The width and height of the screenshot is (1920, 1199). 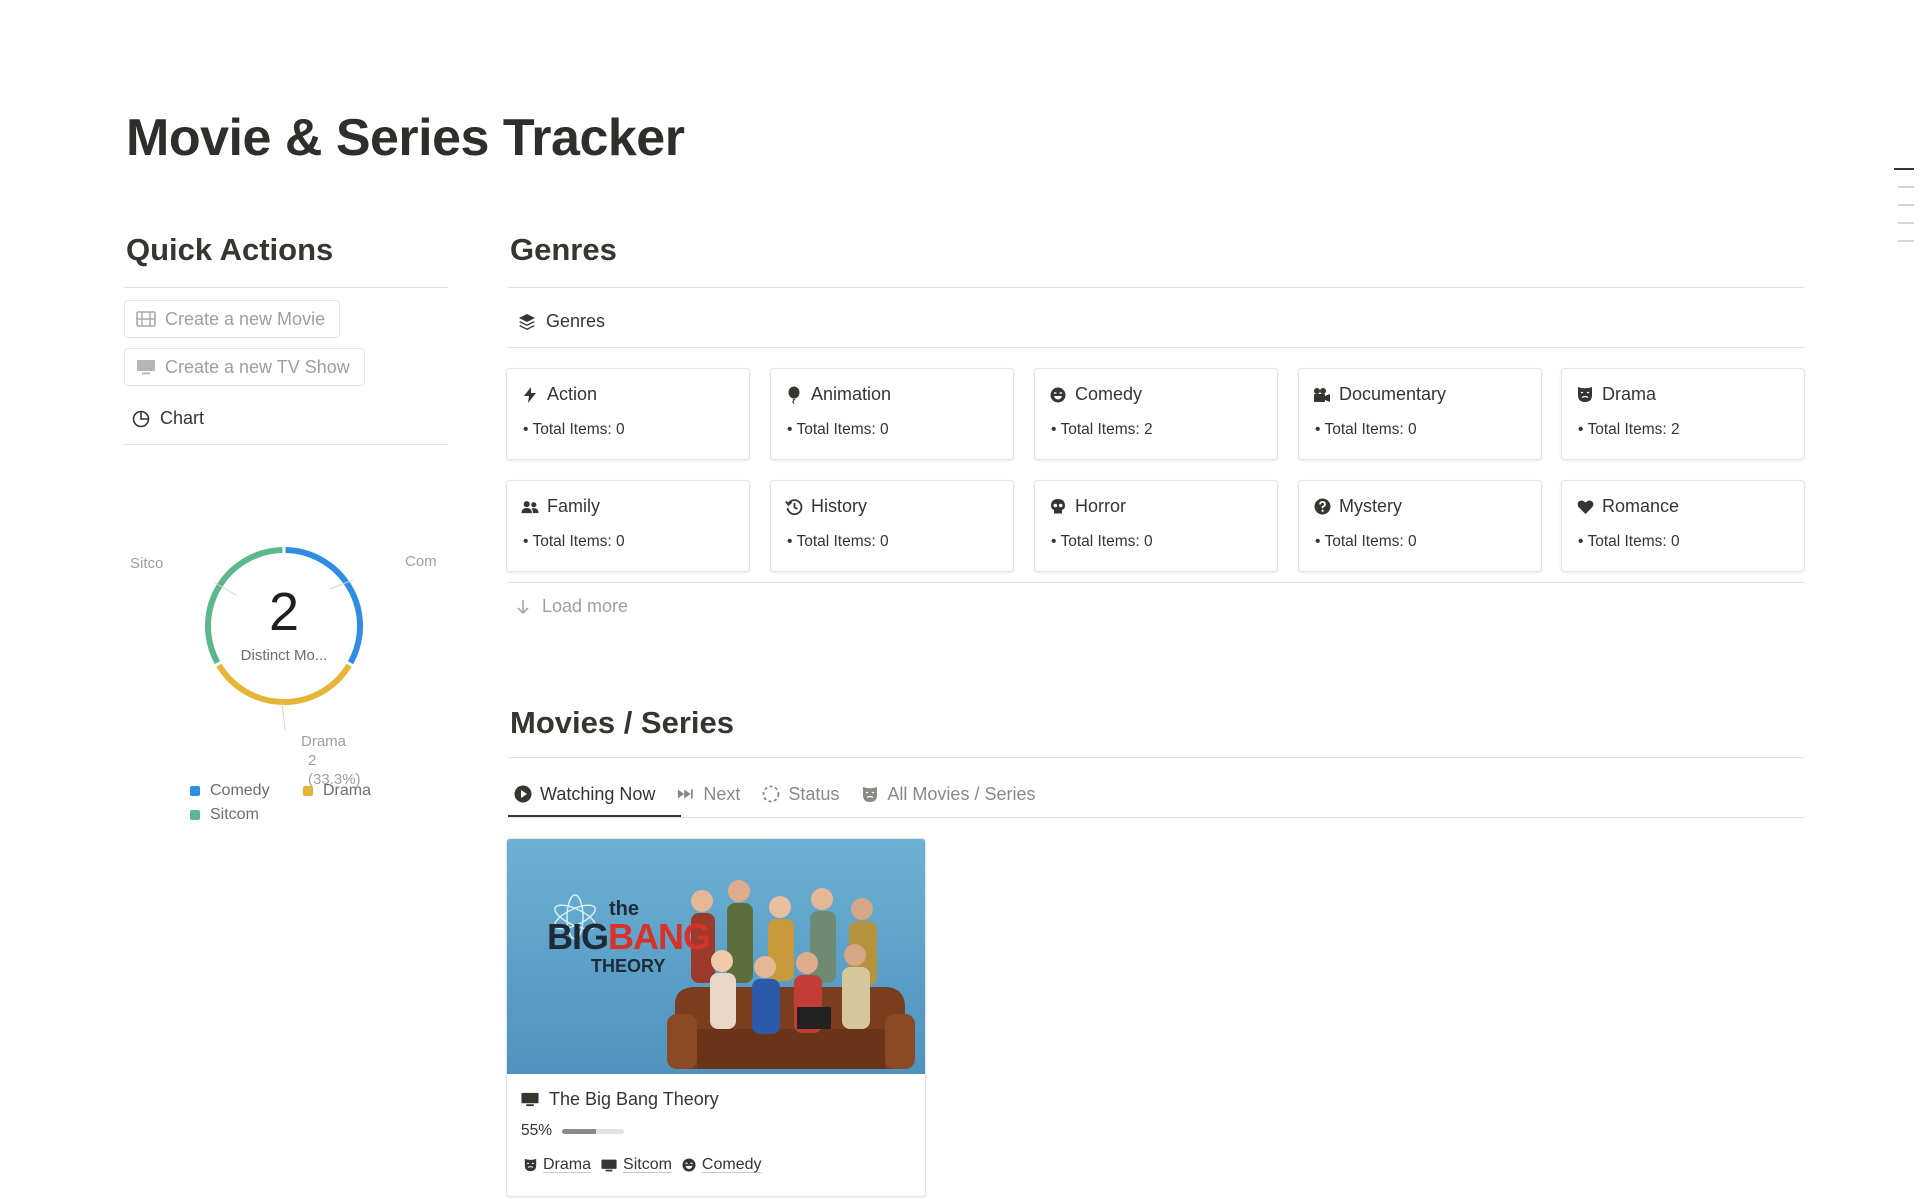 I want to click on tab-label: All Movies / Series, so click(x=961, y=793).